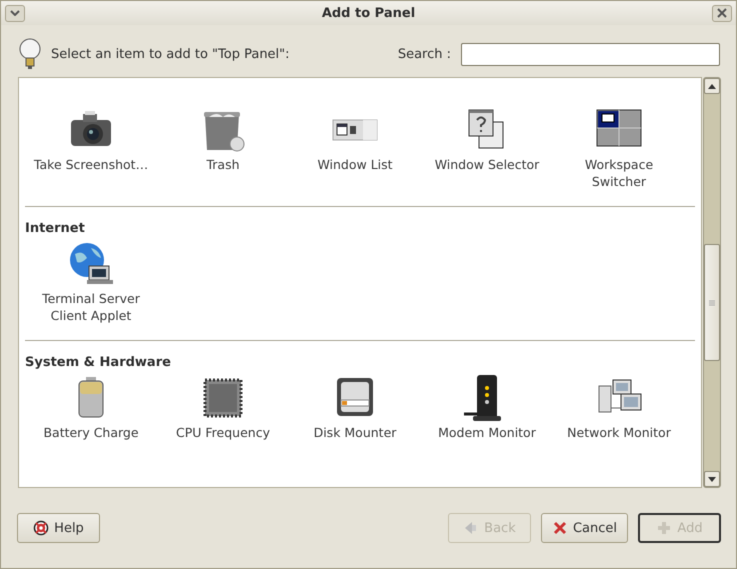  I want to click on down-arrow-icon, so click(712, 479).